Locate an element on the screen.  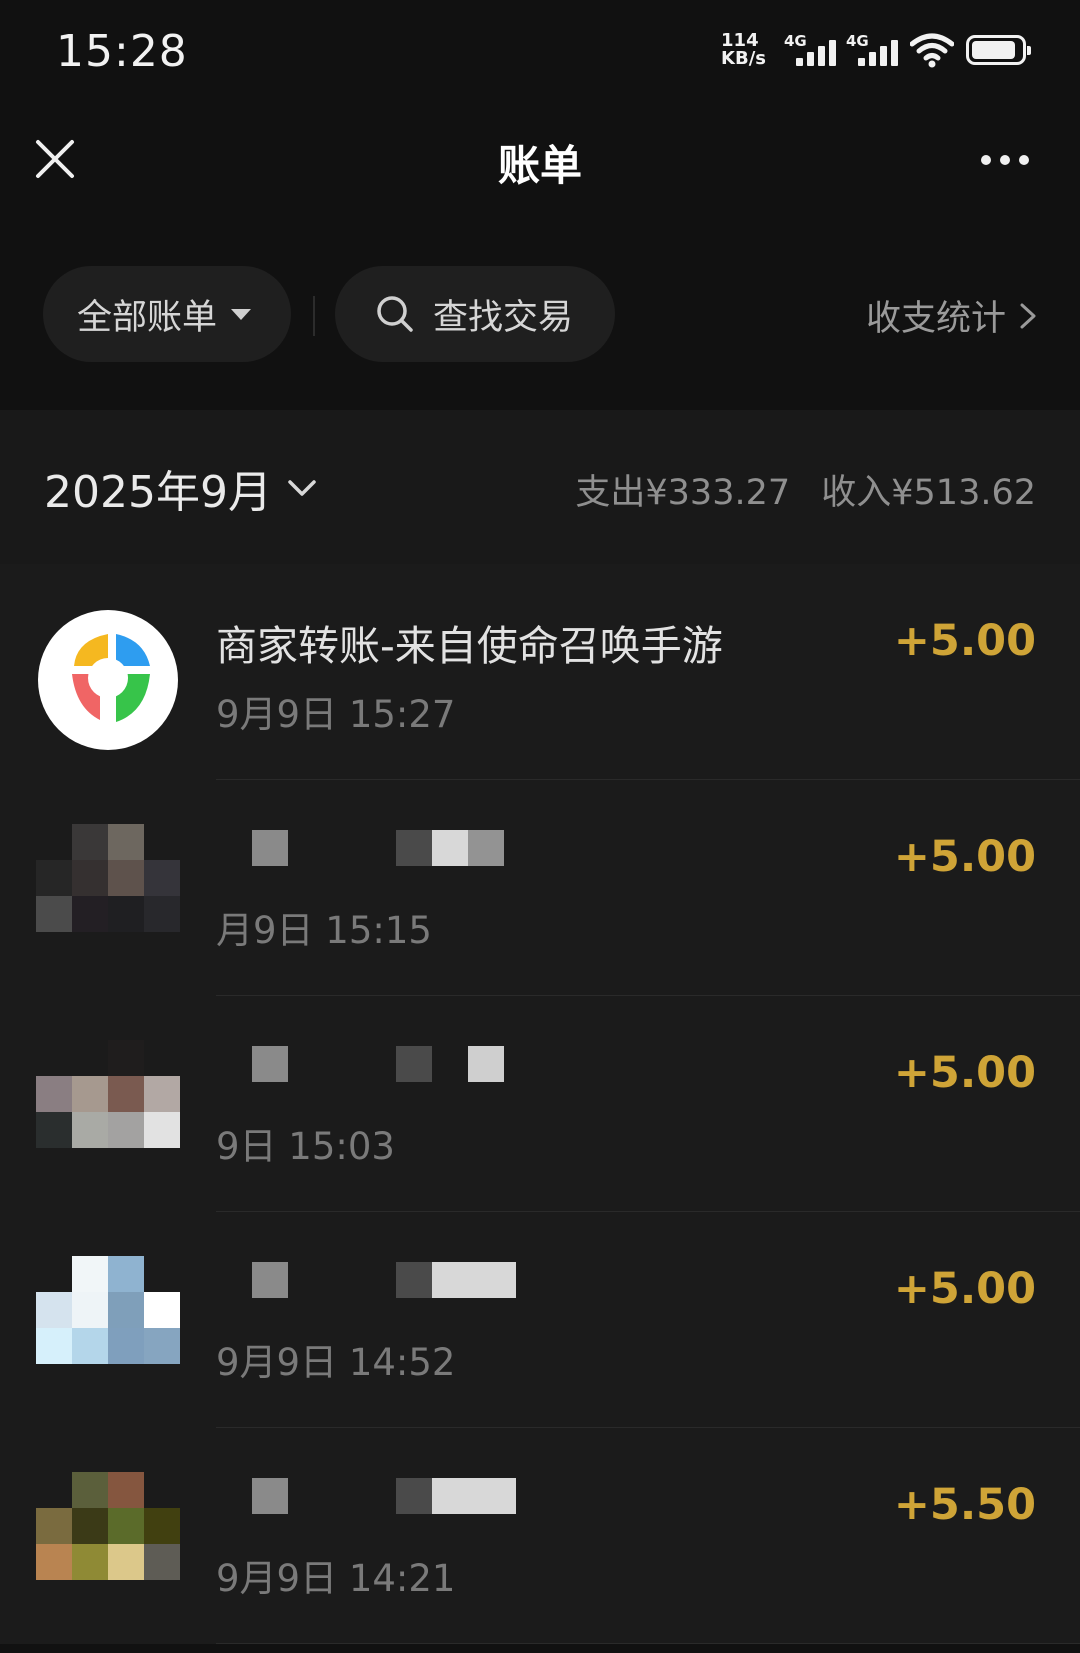
transaction-row: 9日 15:03 +5.00 is located at coordinates (540, 1104).